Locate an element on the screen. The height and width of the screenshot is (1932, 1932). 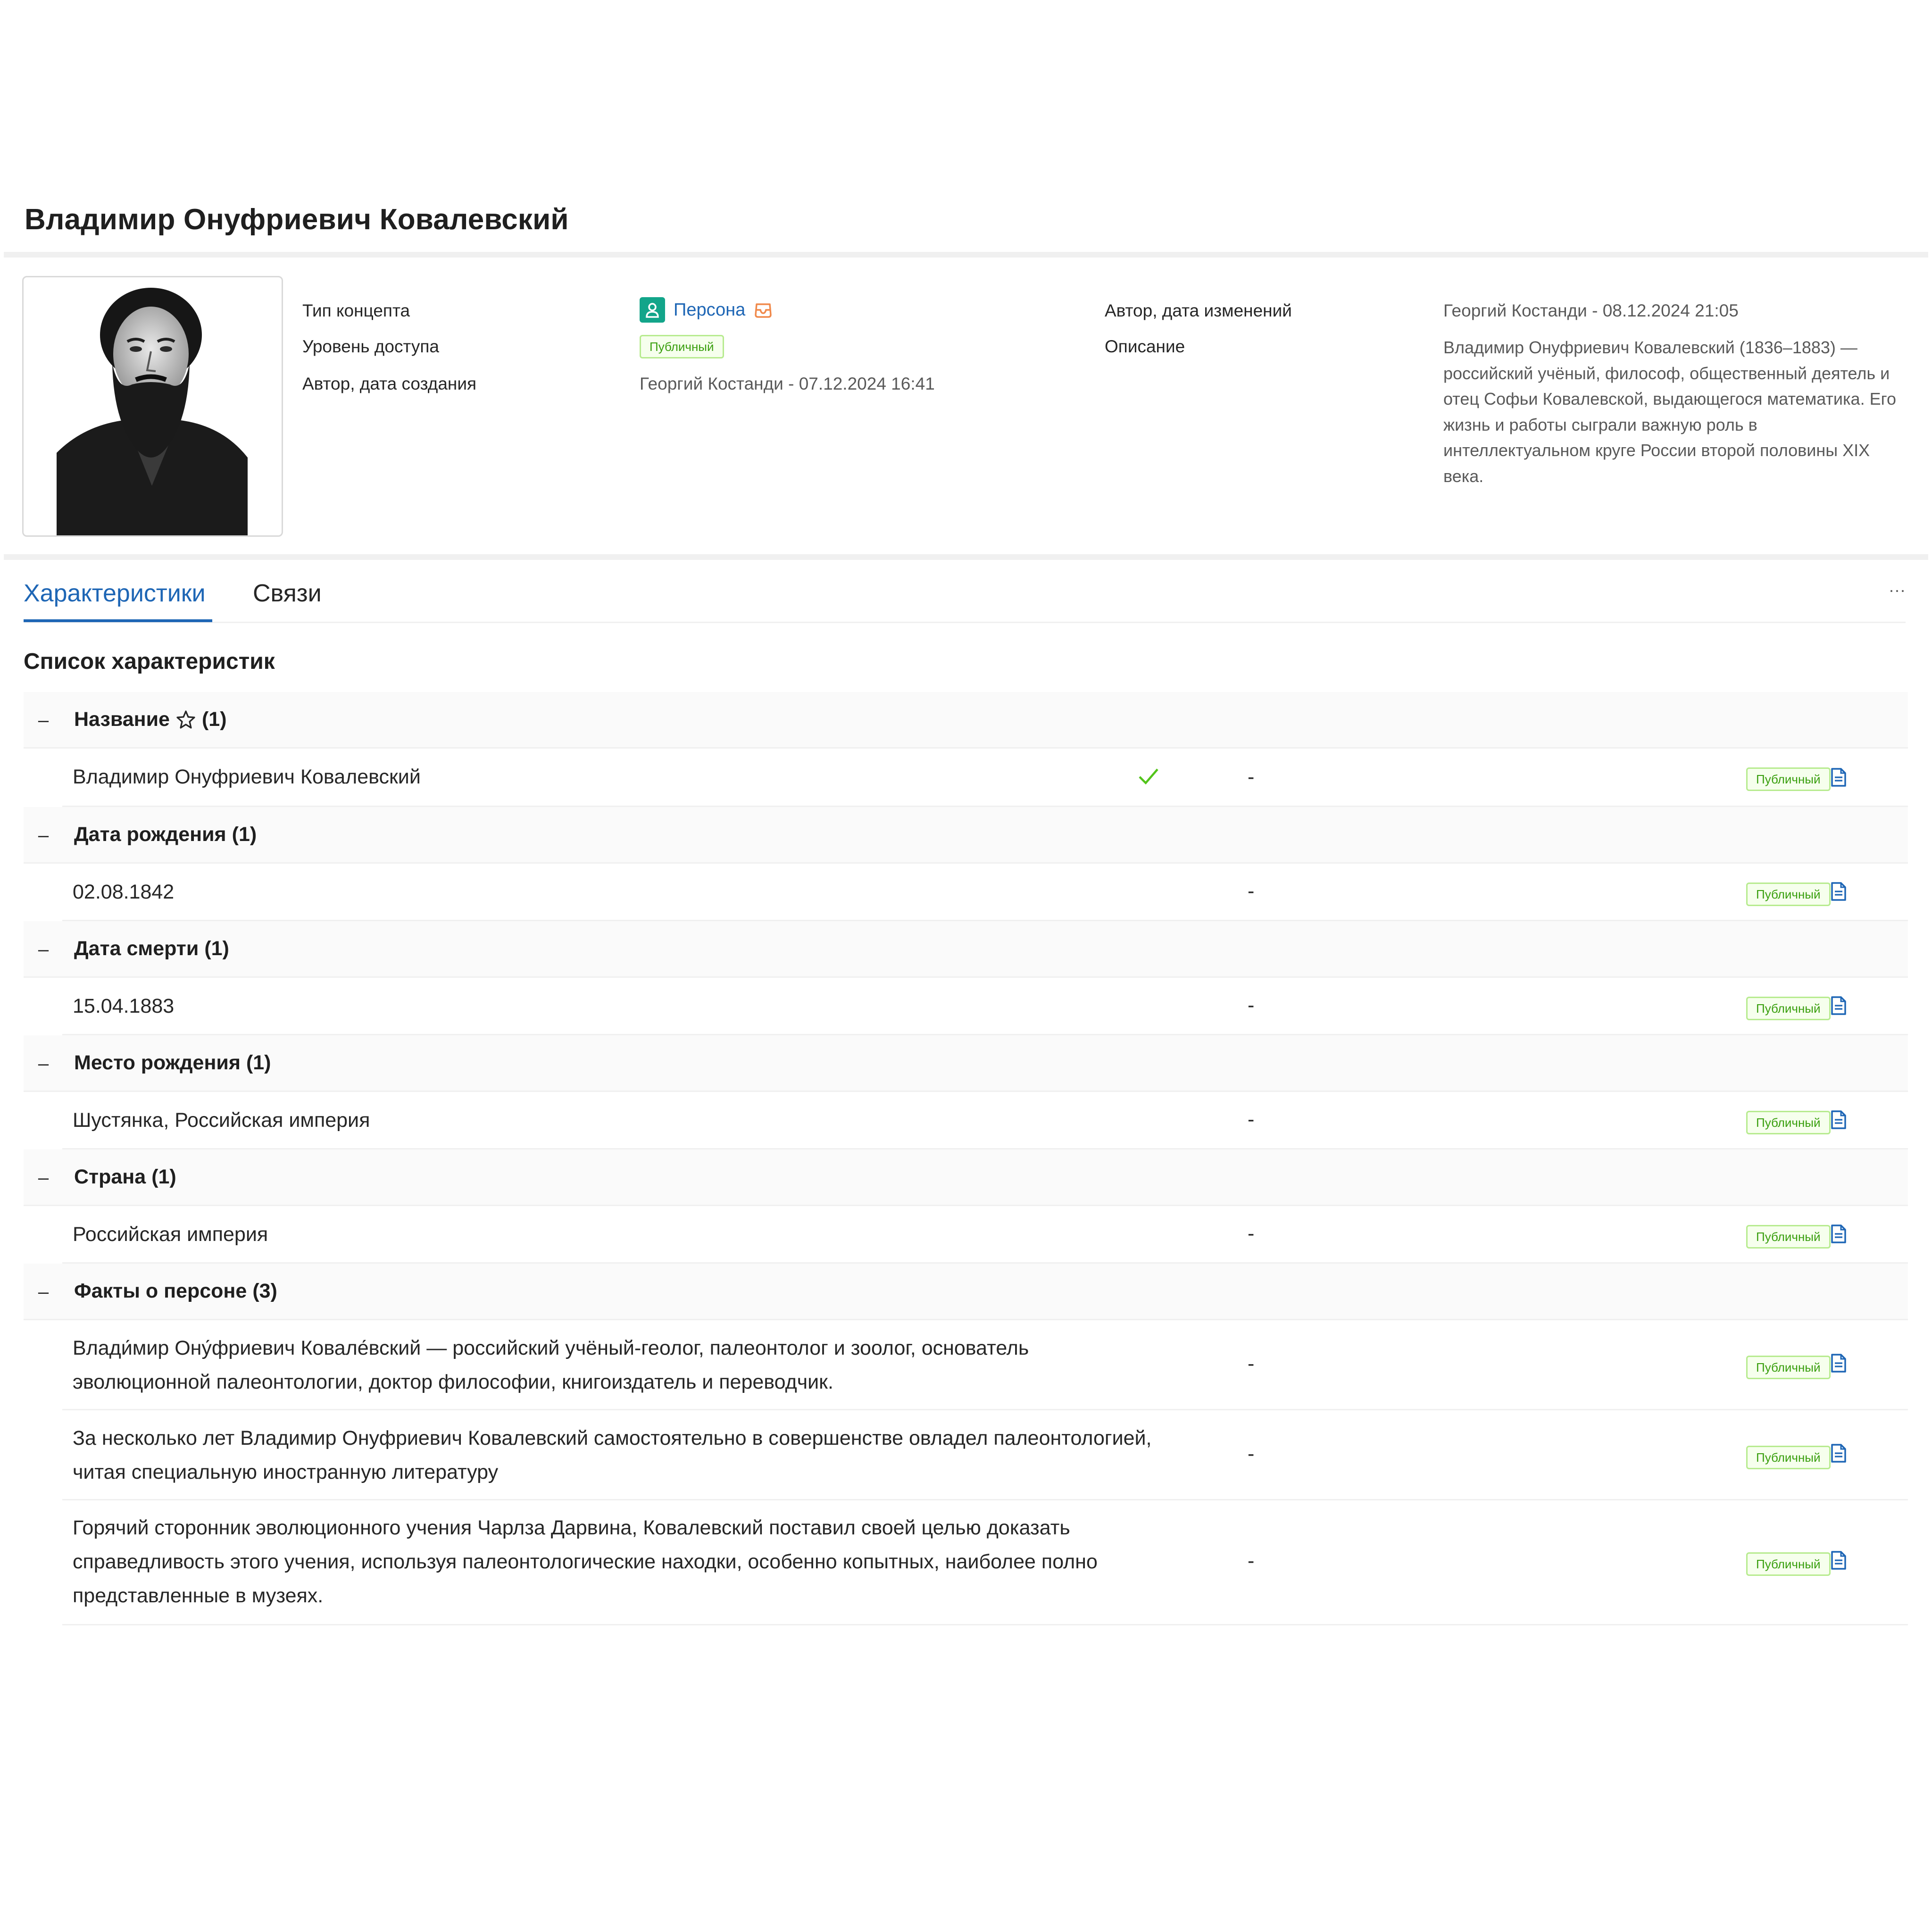
group-header-death-date: – Дата смерти (1) is located at coordinates (966, 949).